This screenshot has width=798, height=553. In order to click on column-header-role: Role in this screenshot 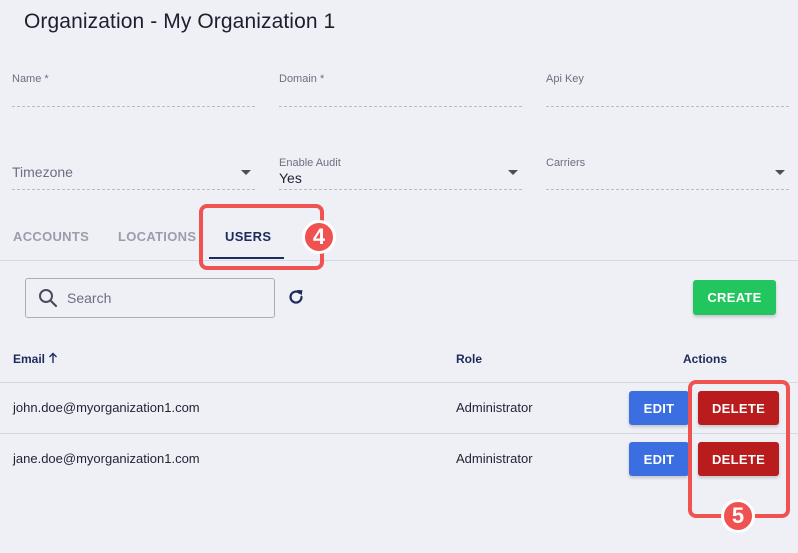, I will do `click(469, 359)`.